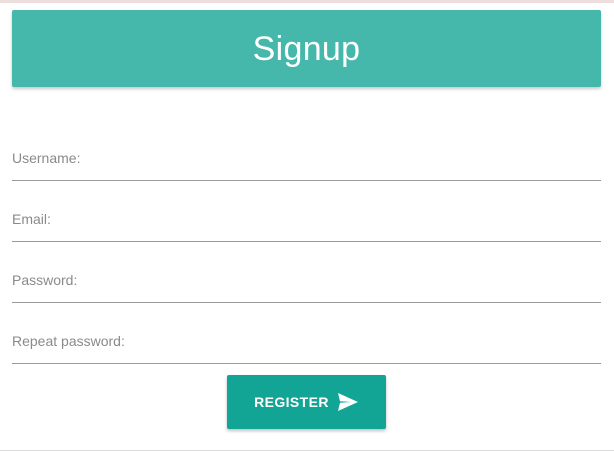 The image size is (614, 451). I want to click on send-icon, so click(348, 402).